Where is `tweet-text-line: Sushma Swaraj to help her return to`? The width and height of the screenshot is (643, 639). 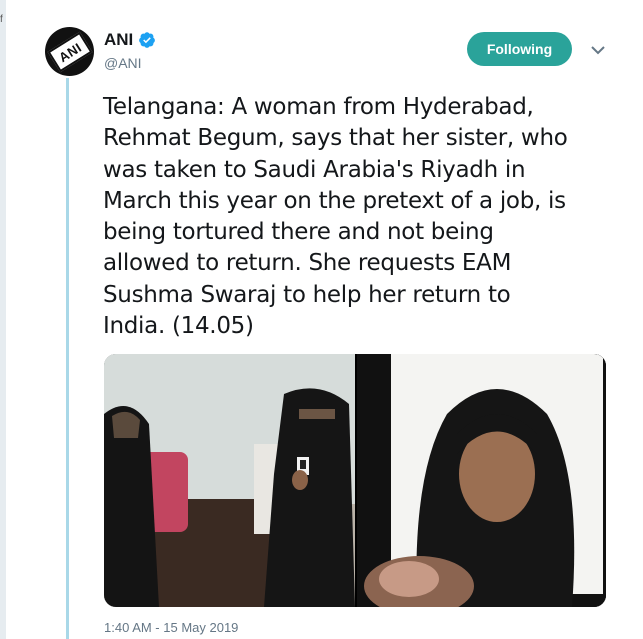
tweet-text-line: Sushma Swaraj to help her return to is located at coordinates (307, 294).